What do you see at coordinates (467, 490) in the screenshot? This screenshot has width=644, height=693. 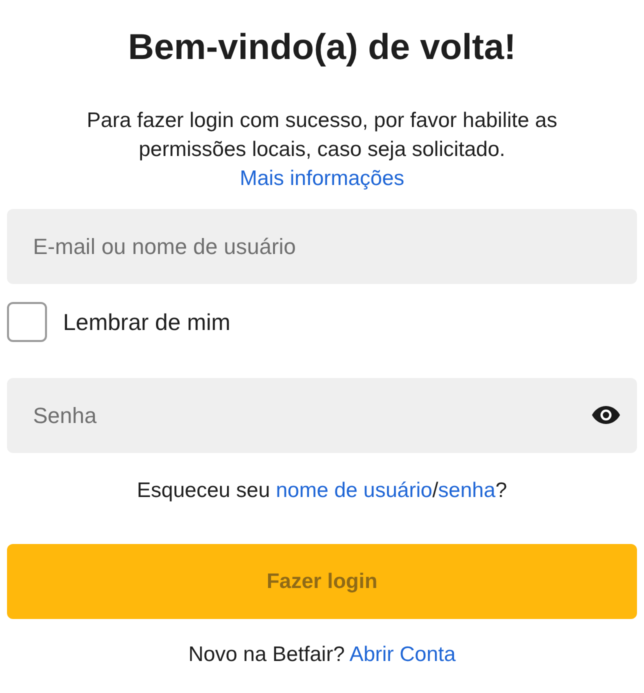 I see `password-link: senha` at bounding box center [467, 490].